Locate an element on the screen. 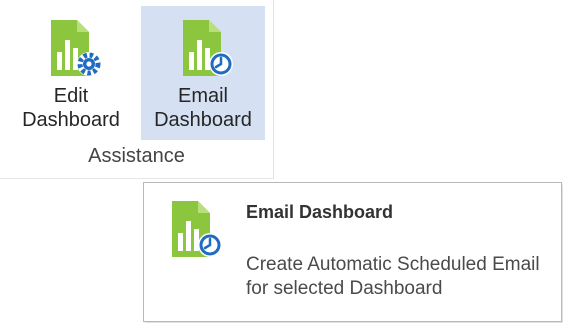 The image size is (563, 323). email-dashboard-label: Email Dashboard is located at coordinates (203, 108).